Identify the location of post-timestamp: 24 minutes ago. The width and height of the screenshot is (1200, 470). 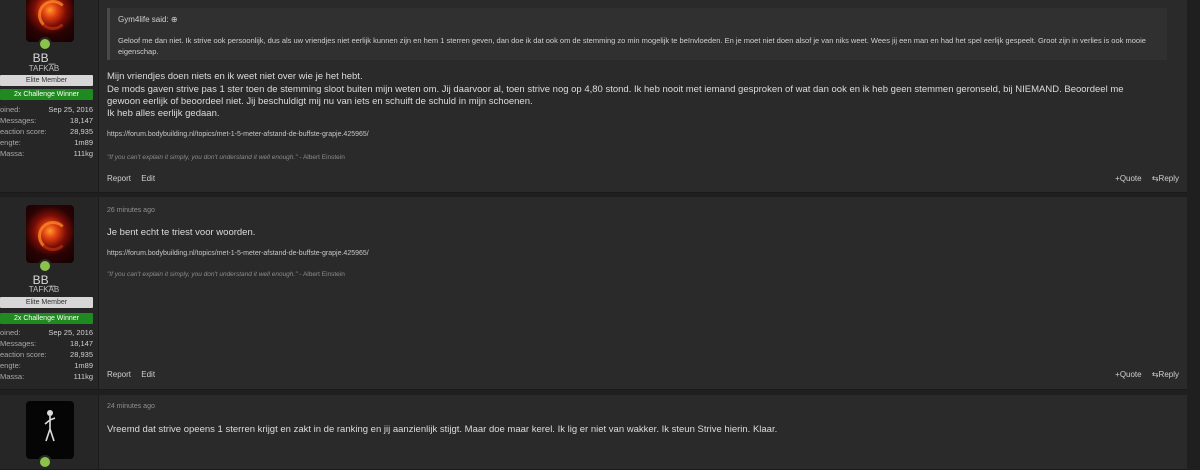
(131, 406).